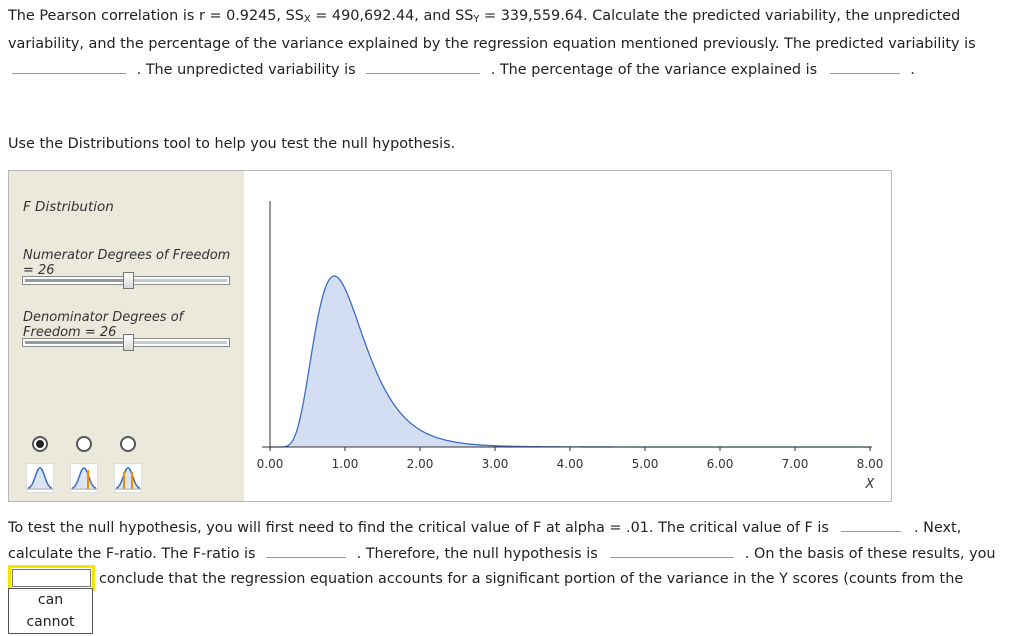 The image size is (1024, 636). I want to click on radio-two-tail, so click(128, 444).